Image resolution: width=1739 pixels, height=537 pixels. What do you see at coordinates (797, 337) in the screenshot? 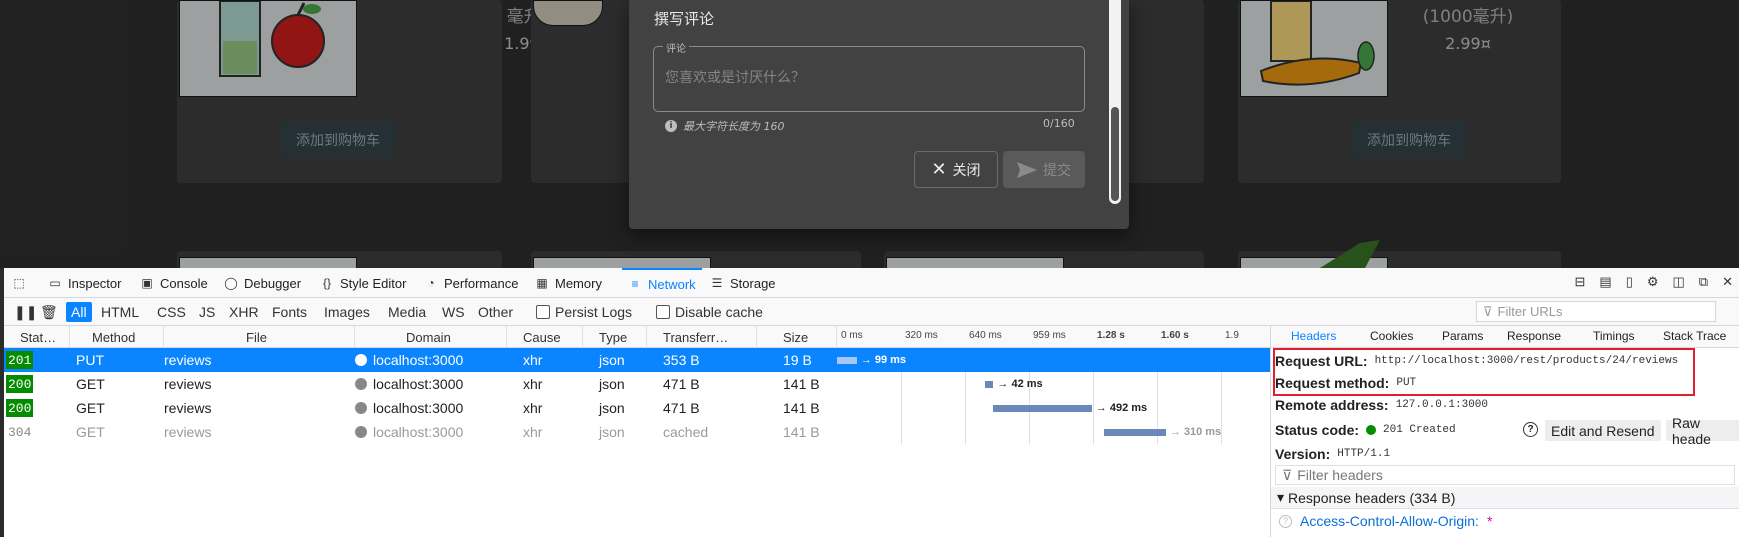
I see `col-size: Size` at bounding box center [797, 337].